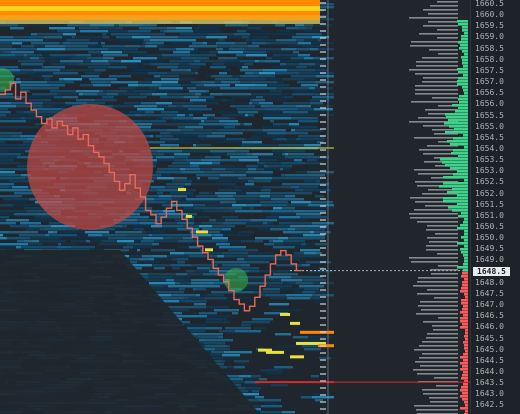  Describe the element at coordinates (317, 332) in the screenshot. I see `orange-liquidity-blob` at that location.